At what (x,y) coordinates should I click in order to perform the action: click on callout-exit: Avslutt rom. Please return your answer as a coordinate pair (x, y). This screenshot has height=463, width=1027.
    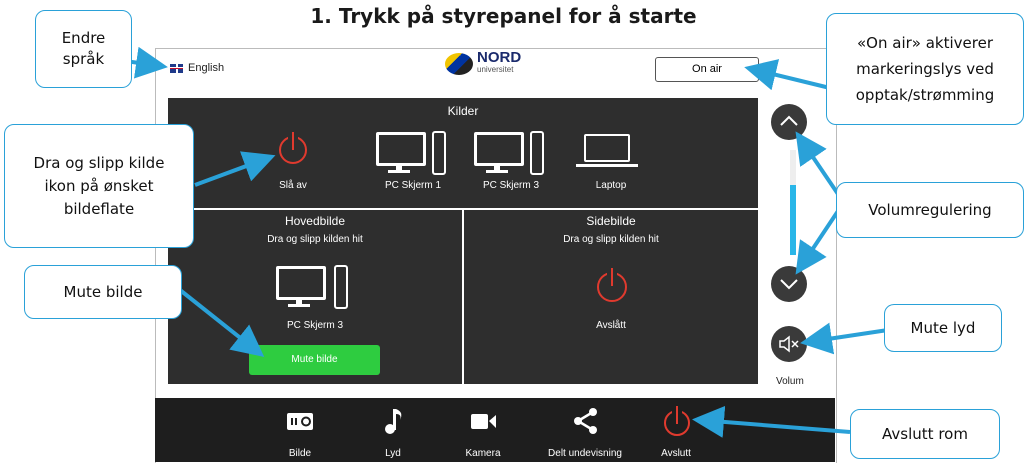
    Looking at the image, I should click on (925, 434).